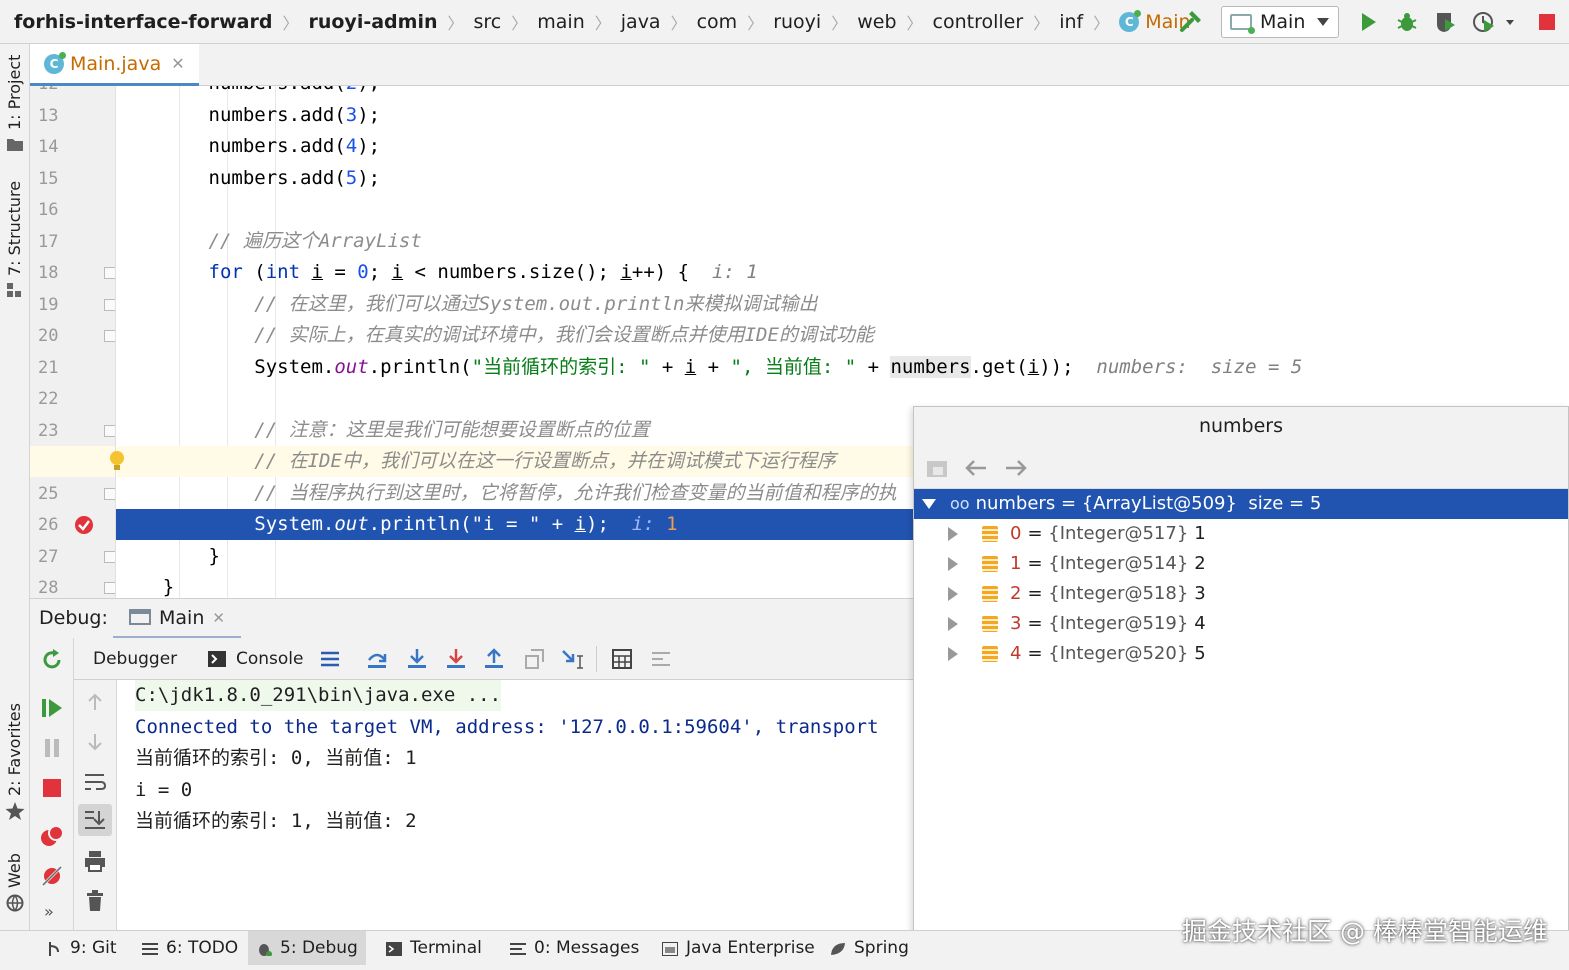  I want to click on bottom-tab: Spring, so click(869, 948).